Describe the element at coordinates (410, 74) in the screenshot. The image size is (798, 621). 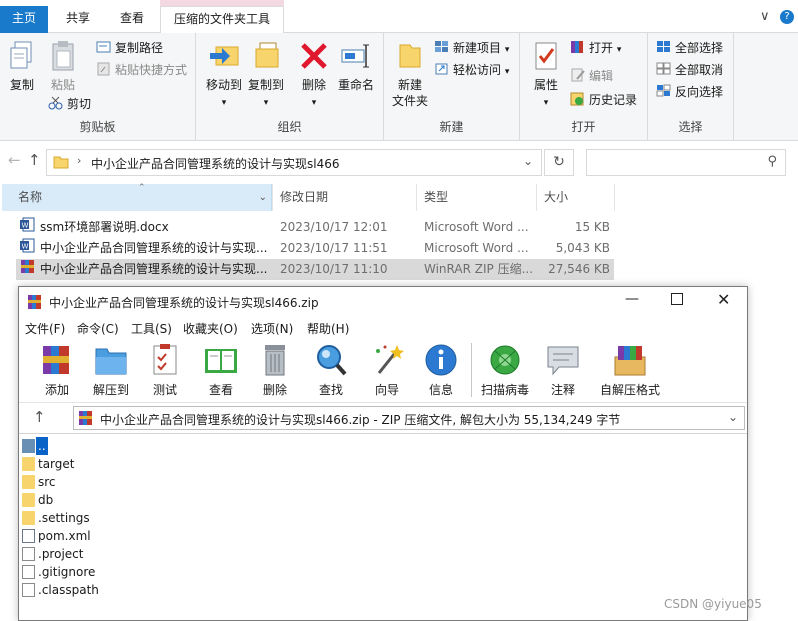
I see `new-folder-button: 新建 文件夹` at that location.